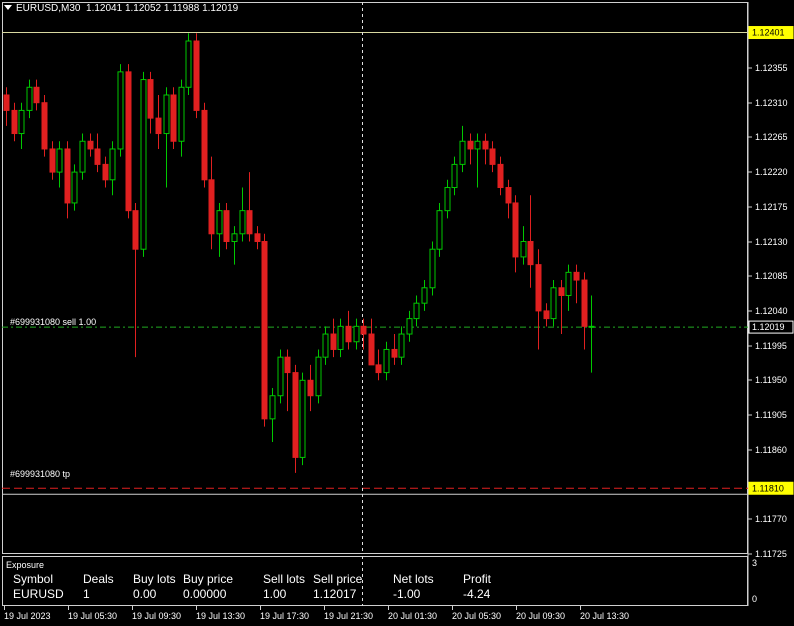 The image size is (794, 626). What do you see at coordinates (540, 616) in the screenshot?
I see `time-tick-label: 20 Jul 09:30` at bounding box center [540, 616].